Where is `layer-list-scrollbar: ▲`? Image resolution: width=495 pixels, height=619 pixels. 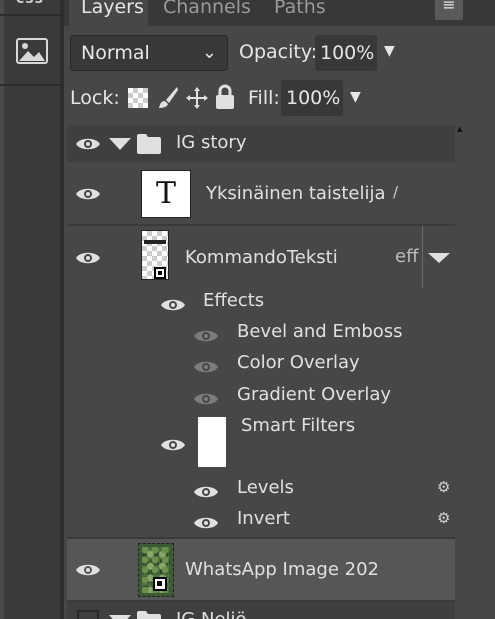 layer-list-scrollbar: ▲ is located at coordinates (461, 372).